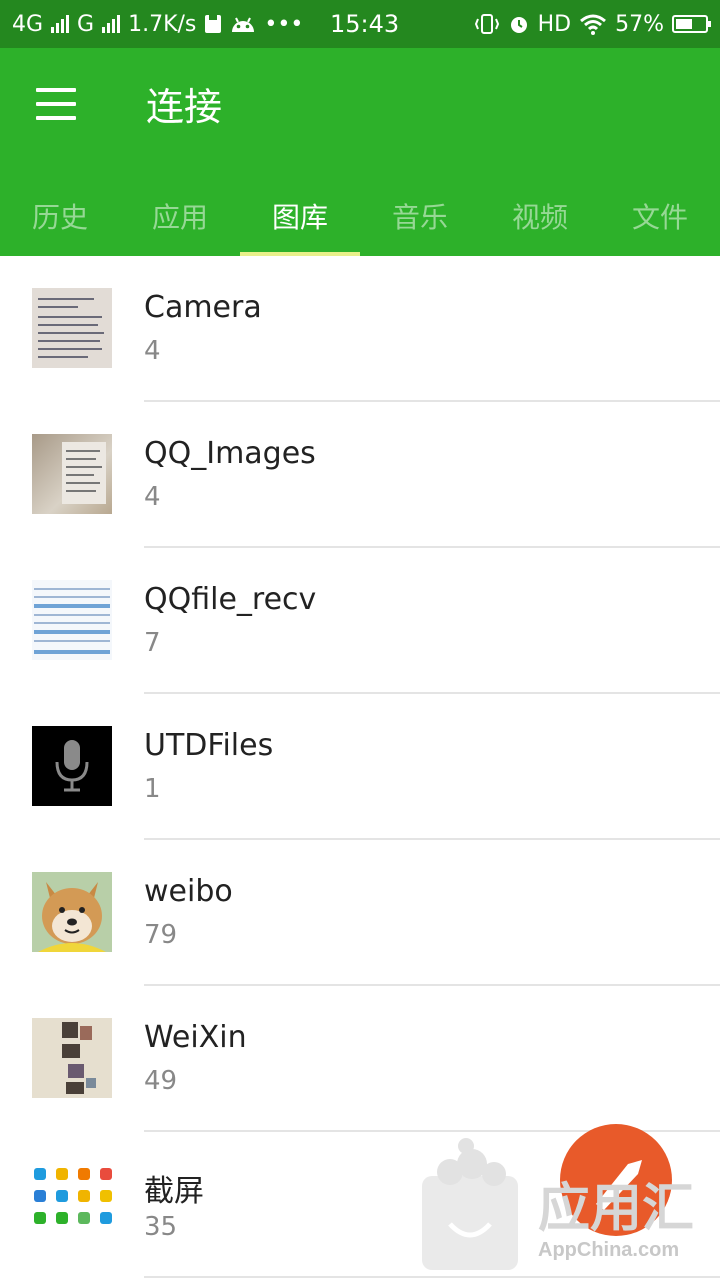 This screenshot has height=1280, width=720. What do you see at coordinates (174, 1191) in the screenshot?
I see `album-name: 截屏` at bounding box center [174, 1191].